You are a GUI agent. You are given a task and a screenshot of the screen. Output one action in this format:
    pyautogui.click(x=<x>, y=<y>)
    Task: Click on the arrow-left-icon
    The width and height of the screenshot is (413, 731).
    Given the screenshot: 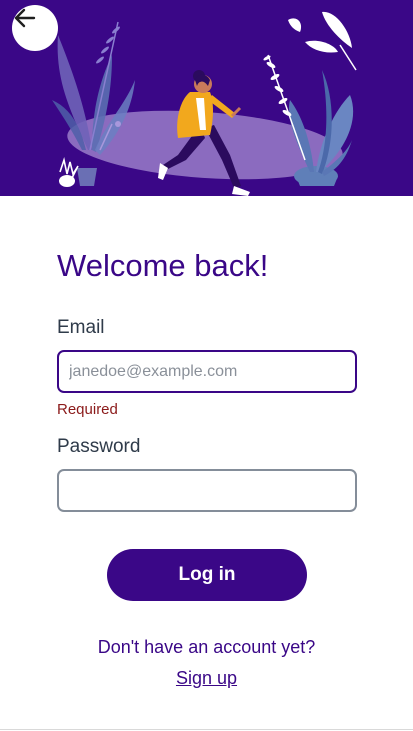 What is the action you would take?
    pyautogui.click(x=25, y=18)
    